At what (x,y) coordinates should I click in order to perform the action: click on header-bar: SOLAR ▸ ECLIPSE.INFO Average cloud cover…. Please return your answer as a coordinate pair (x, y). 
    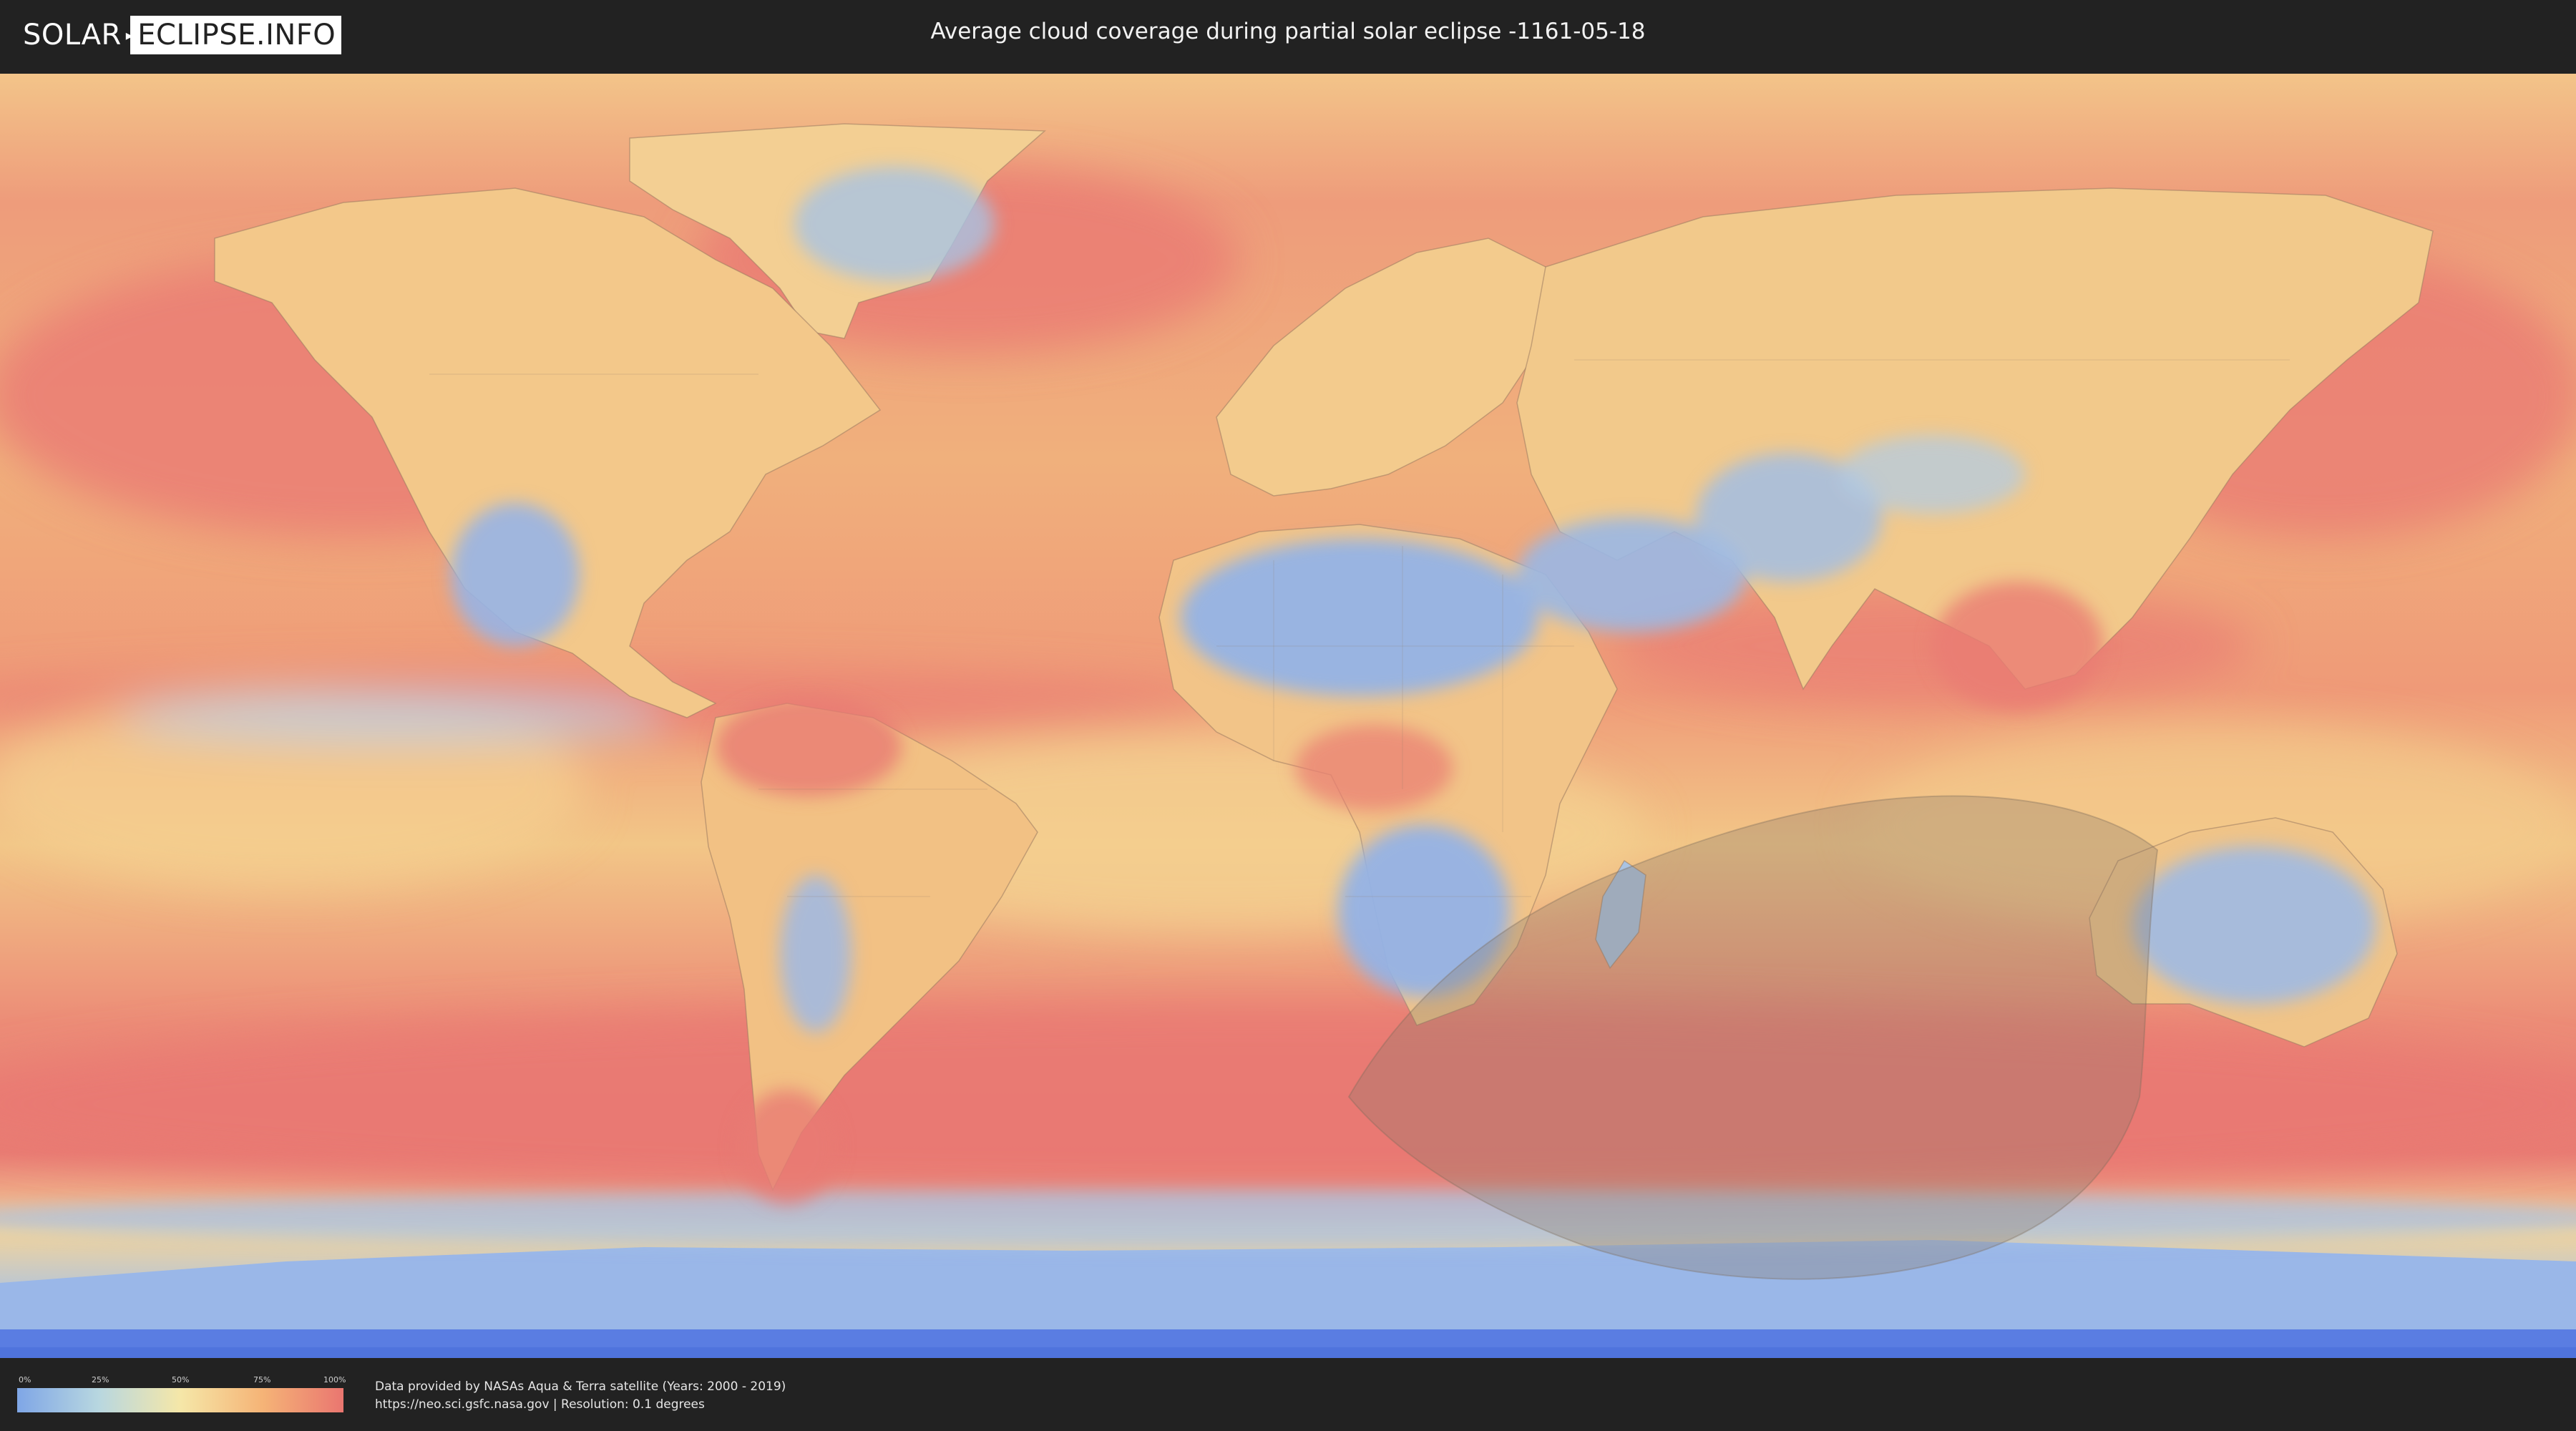
    Looking at the image, I should click on (1288, 36).